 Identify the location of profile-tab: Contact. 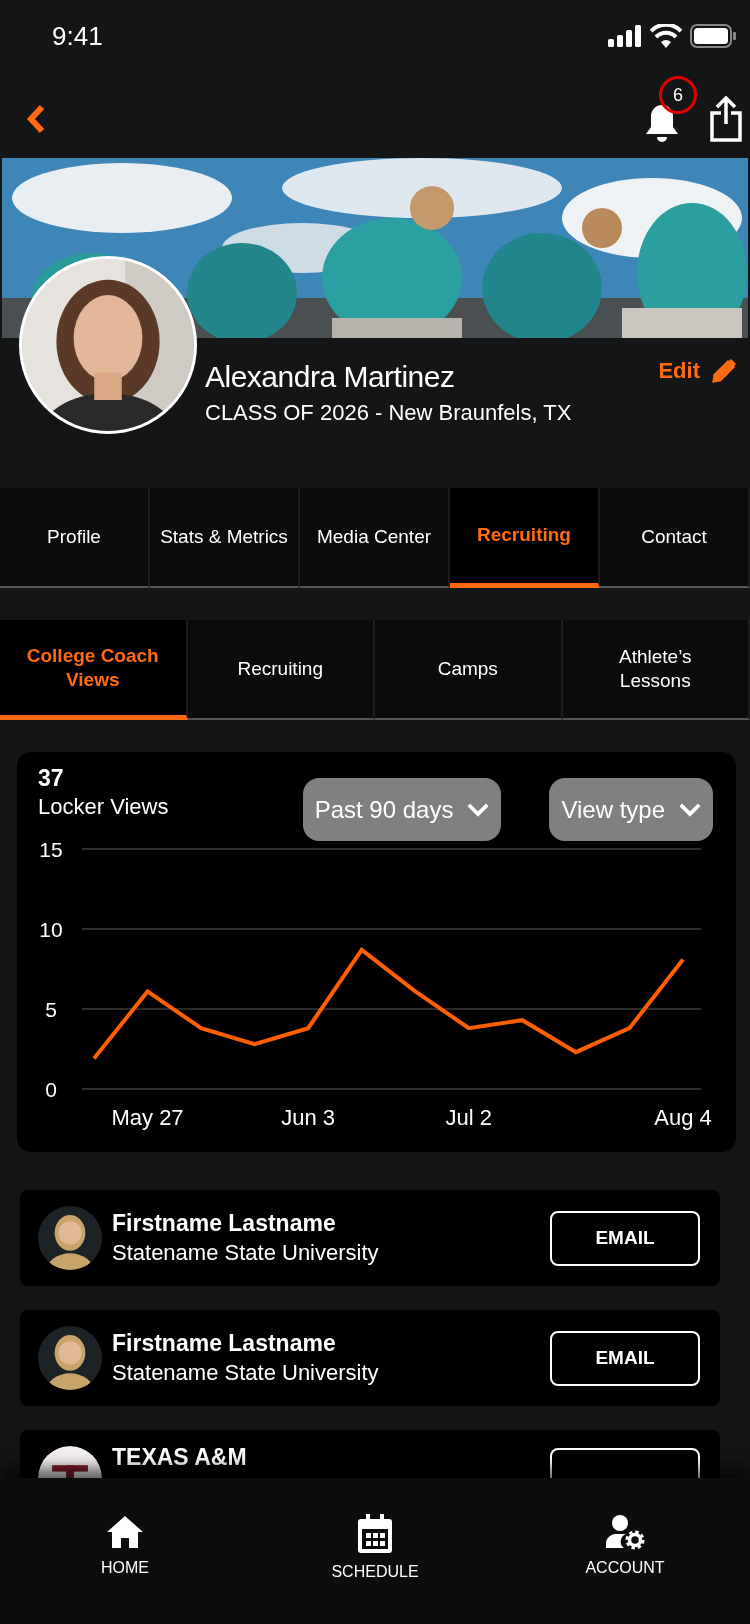
(675, 538).